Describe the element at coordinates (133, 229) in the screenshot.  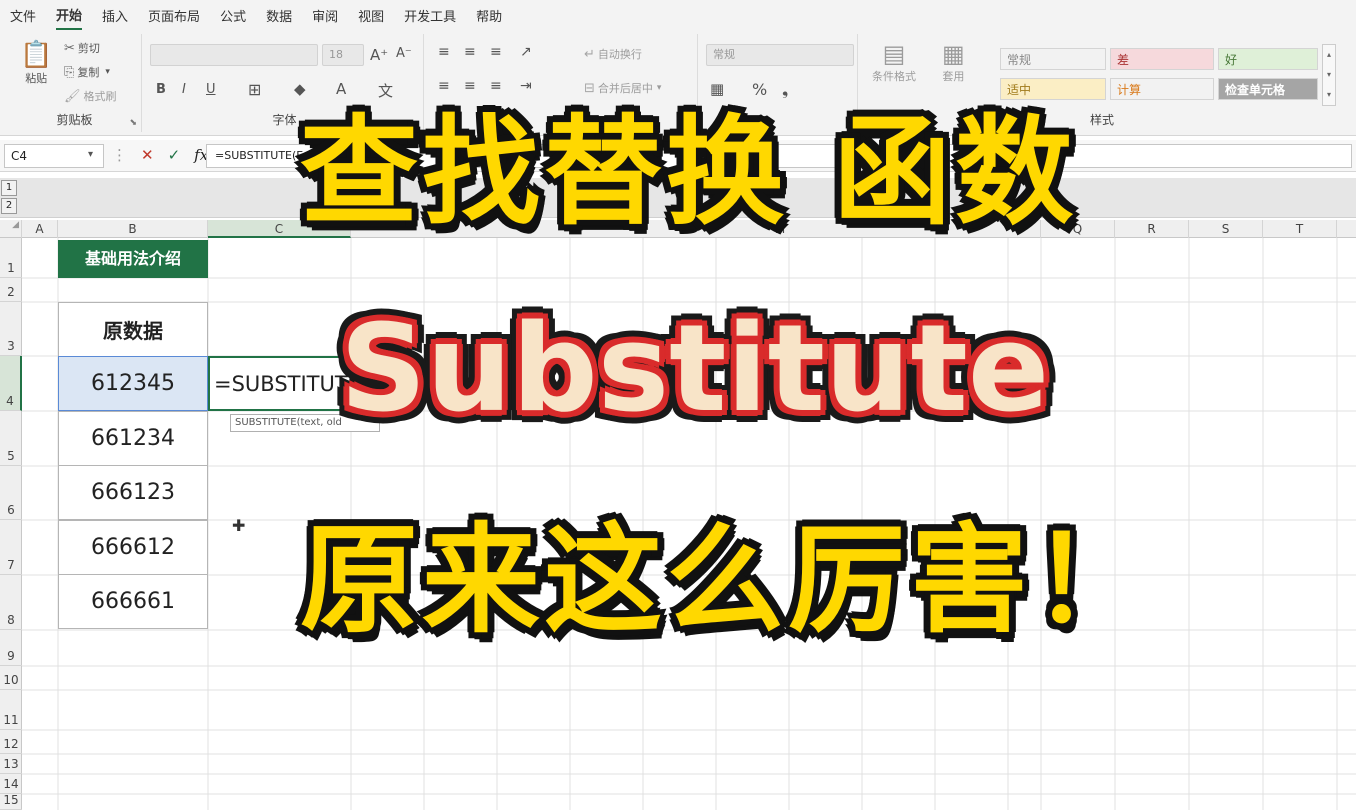
I see `column-b: B` at that location.